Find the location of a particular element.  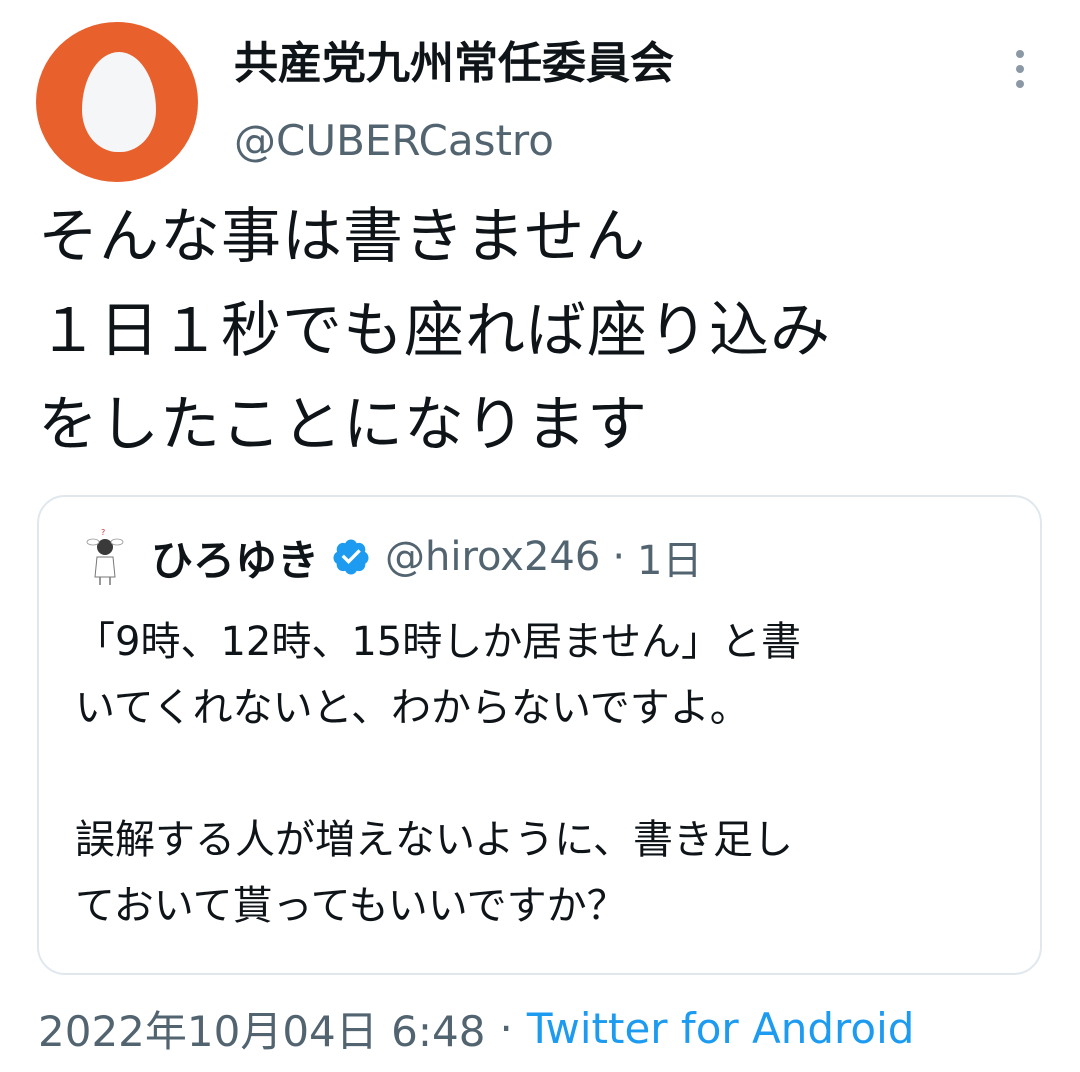

verified-badge-icon is located at coordinates (351, 557).